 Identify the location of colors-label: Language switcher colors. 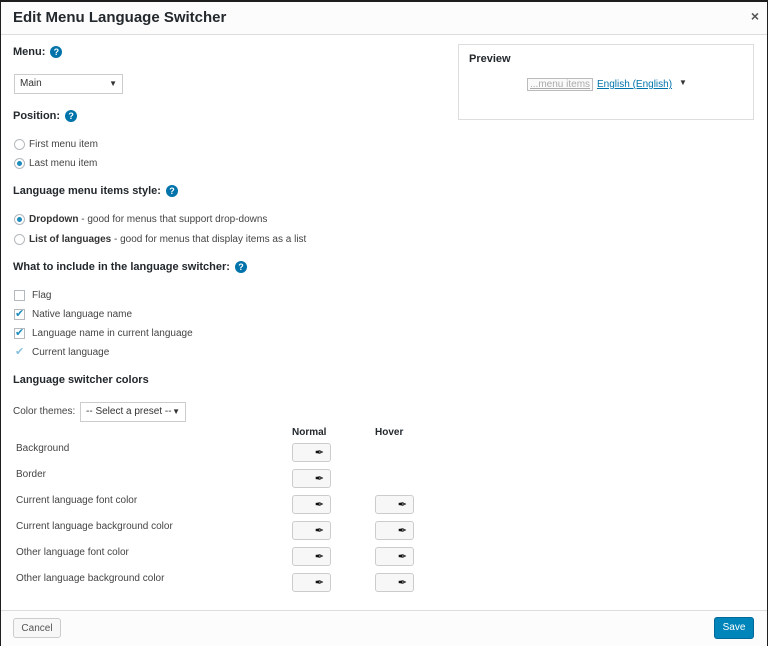
(81, 380).